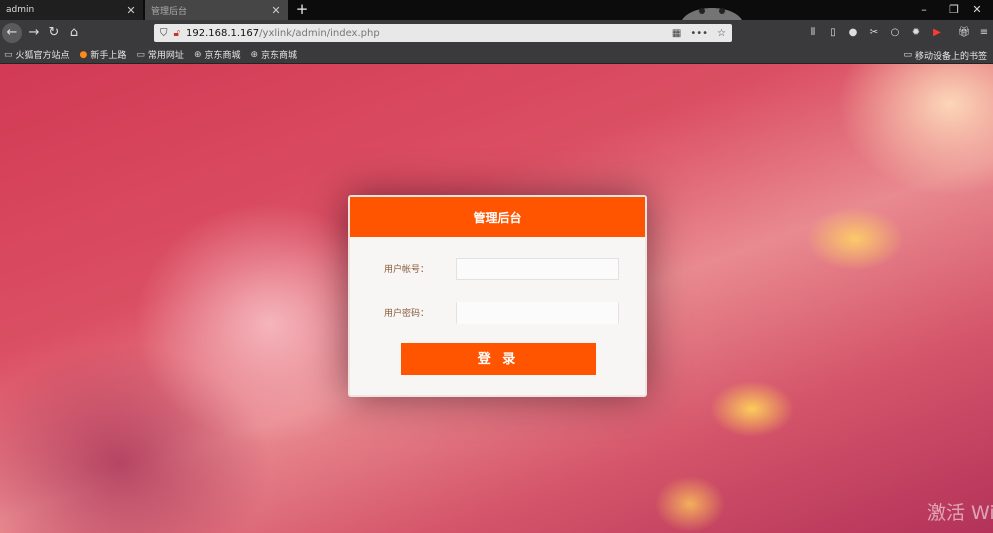 This screenshot has width=993, height=533. What do you see at coordinates (537, 269) in the screenshot?
I see `username-input` at bounding box center [537, 269].